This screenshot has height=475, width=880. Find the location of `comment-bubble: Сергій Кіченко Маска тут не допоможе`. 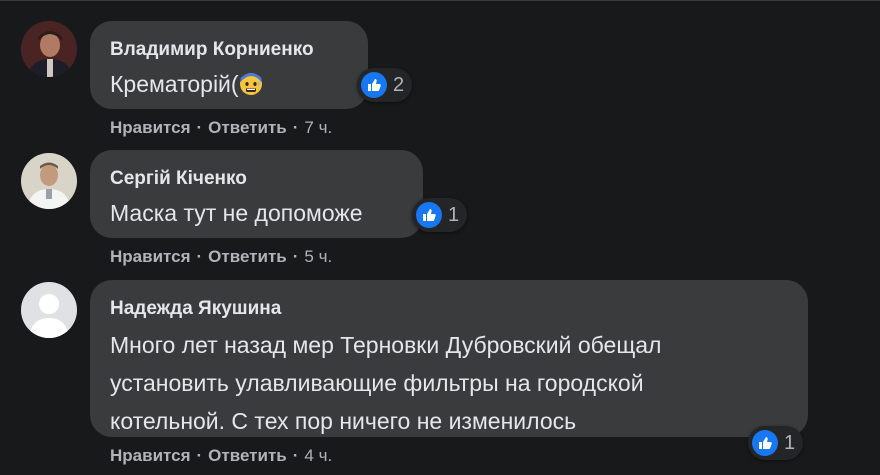

comment-bubble: Сергій Кіченко Маска тут не допоможе is located at coordinates (256, 194).